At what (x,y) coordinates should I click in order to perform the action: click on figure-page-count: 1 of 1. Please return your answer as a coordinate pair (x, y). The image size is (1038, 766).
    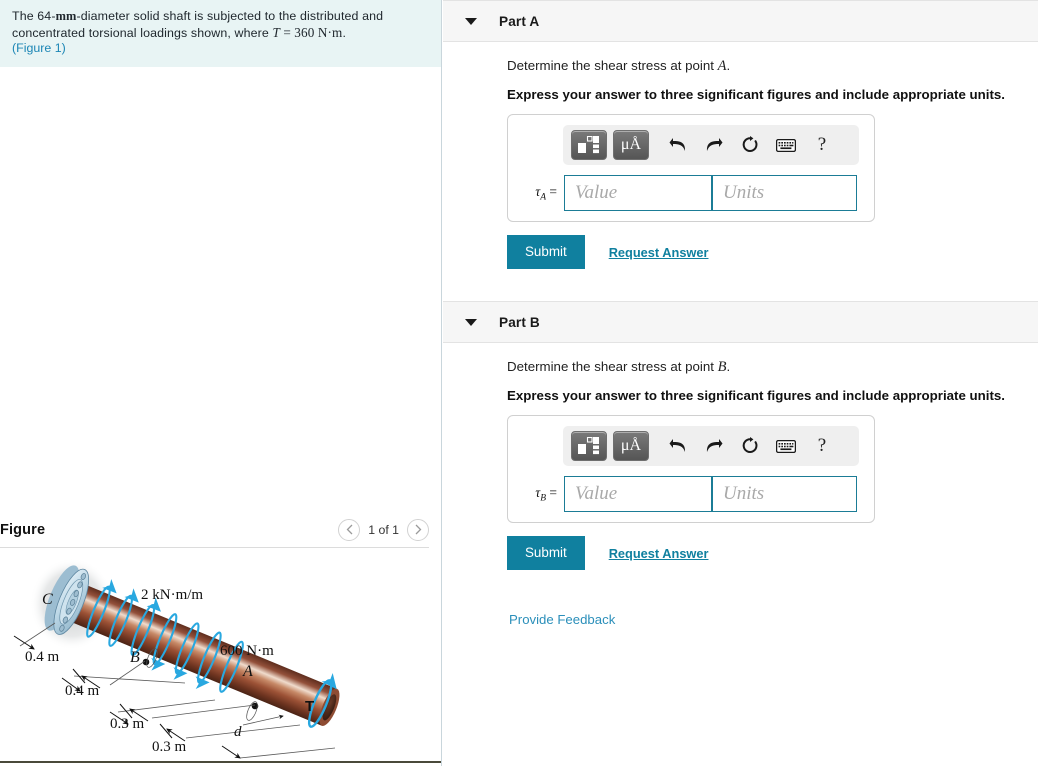
    Looking at the image, I should click on (383, 529).